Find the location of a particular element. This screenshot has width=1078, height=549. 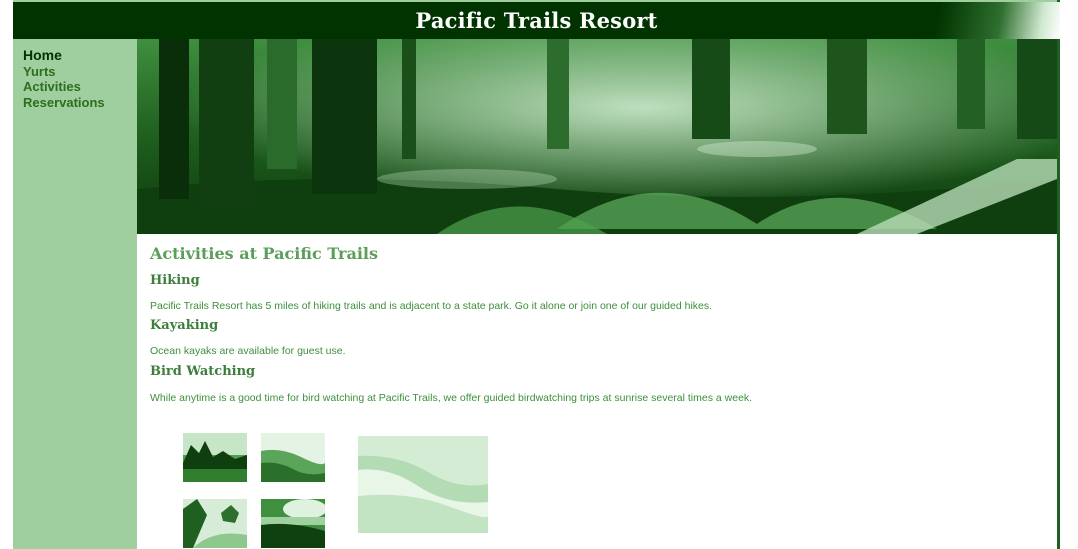

site-title: Pacific Trails Resort is located at coordinates (536, 20).